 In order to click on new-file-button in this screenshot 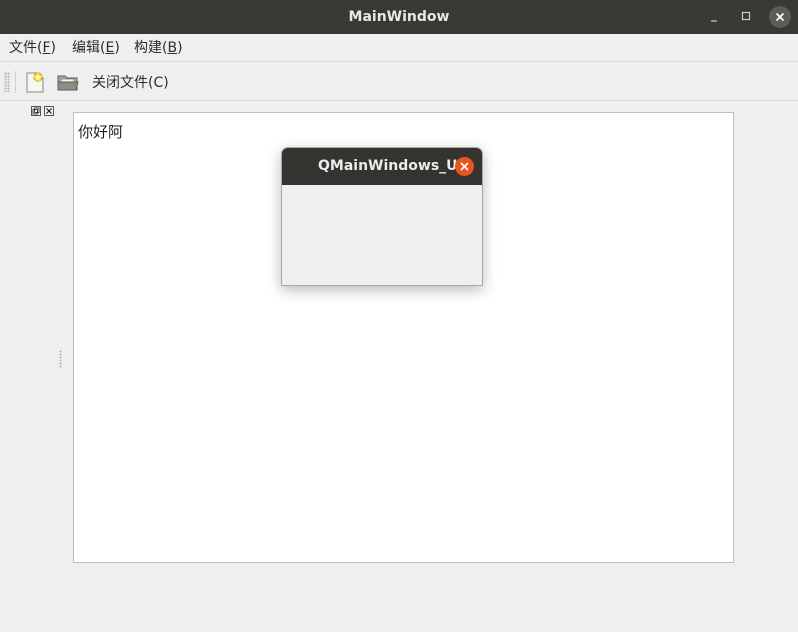, I will do `click(35, 82)`.